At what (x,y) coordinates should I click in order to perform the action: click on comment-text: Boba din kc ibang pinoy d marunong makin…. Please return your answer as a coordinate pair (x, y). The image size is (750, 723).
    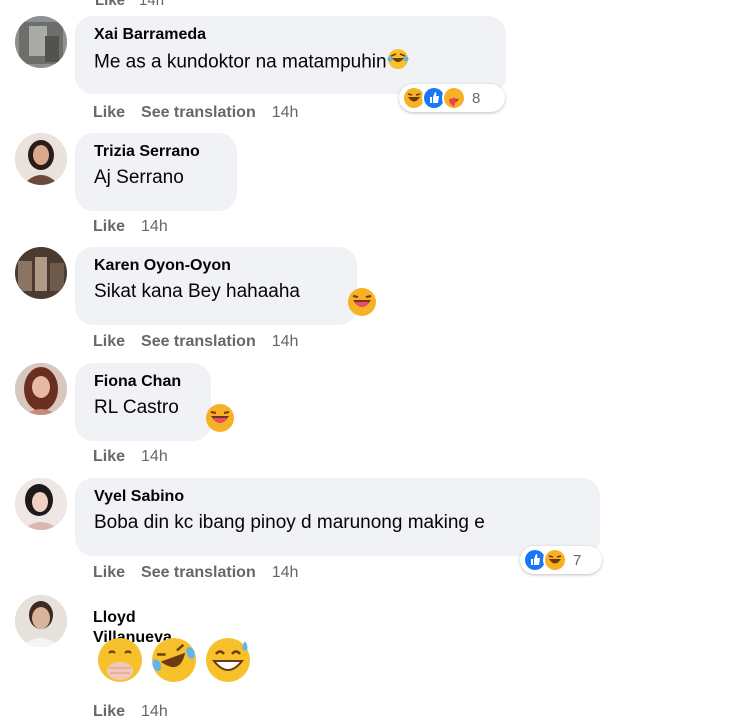
    Looking at the image, I should click on (289, 522).